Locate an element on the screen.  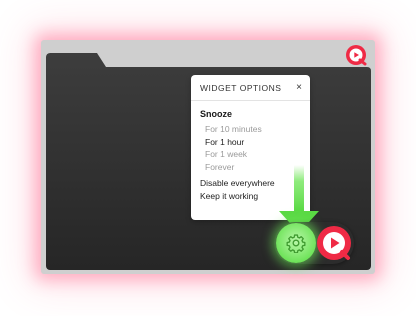
corner-play-logo-icon is located at coordinates (356, 55).